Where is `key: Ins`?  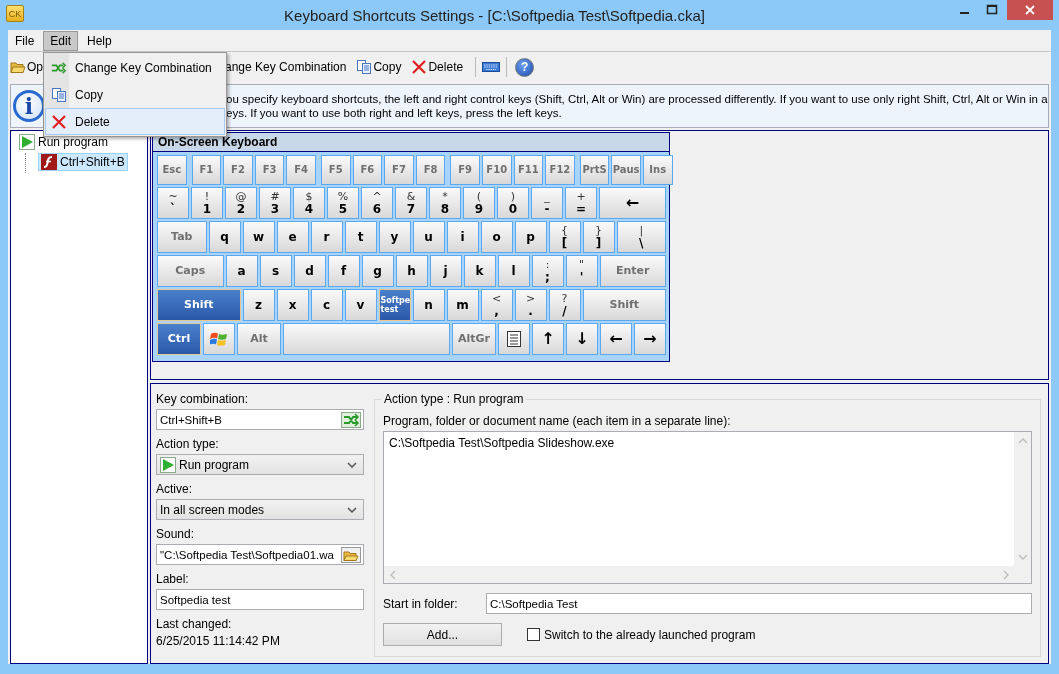
key: Ins is located at coordinates (657, 170).